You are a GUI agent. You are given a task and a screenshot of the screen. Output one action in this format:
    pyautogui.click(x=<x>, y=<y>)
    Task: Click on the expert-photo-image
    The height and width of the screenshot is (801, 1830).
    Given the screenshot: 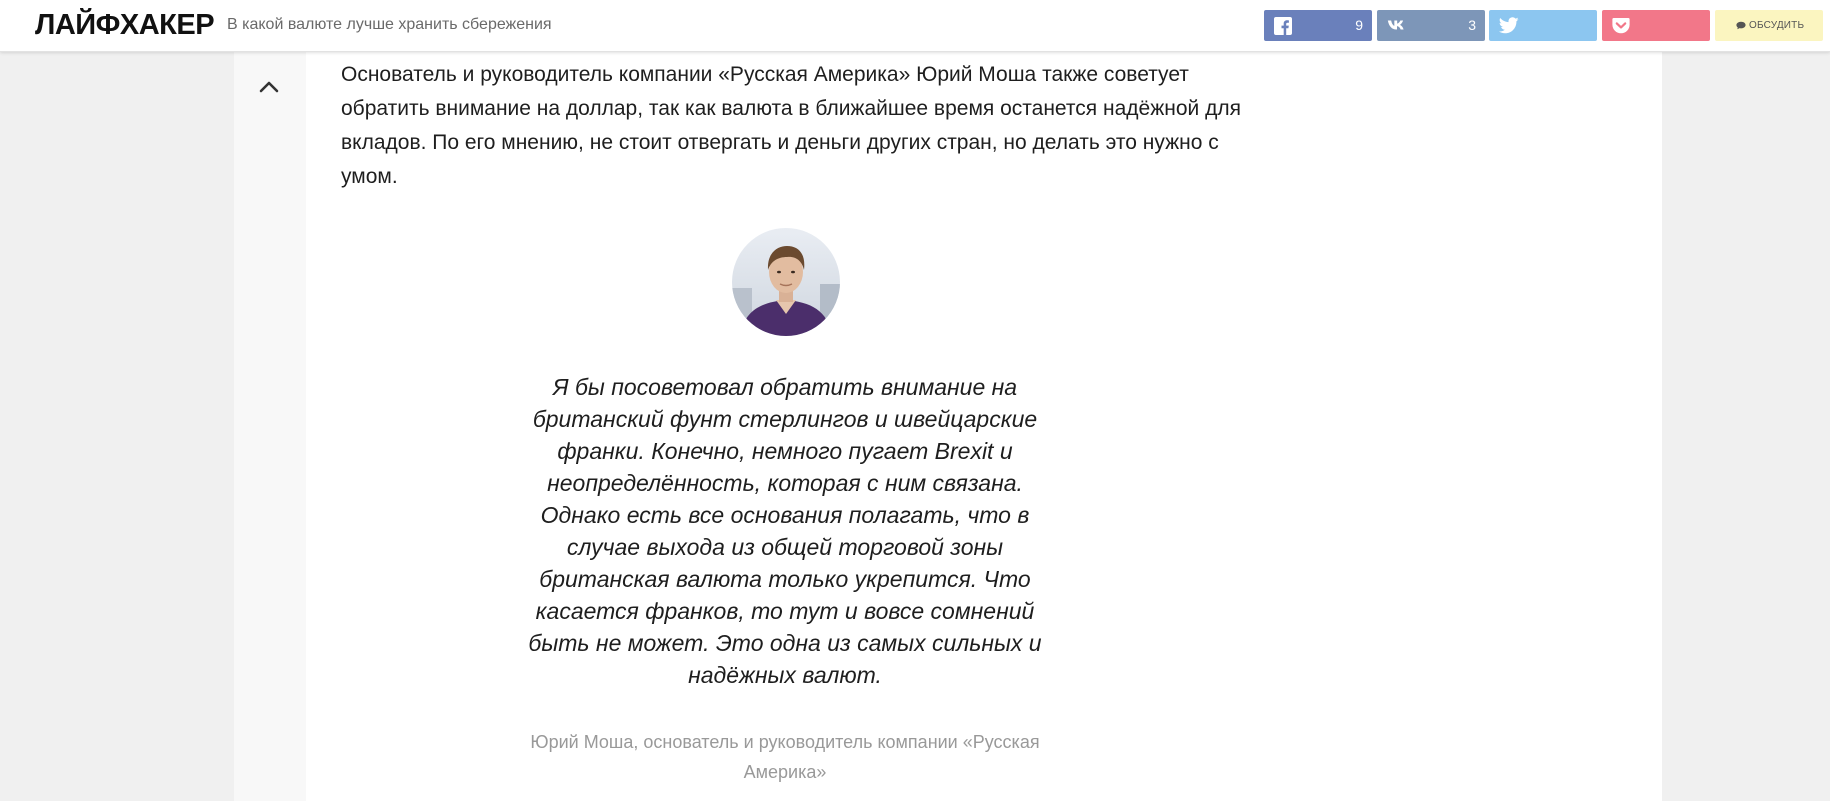 What is the action you would take?
    pyautogui.click(x=786, y=282)
    